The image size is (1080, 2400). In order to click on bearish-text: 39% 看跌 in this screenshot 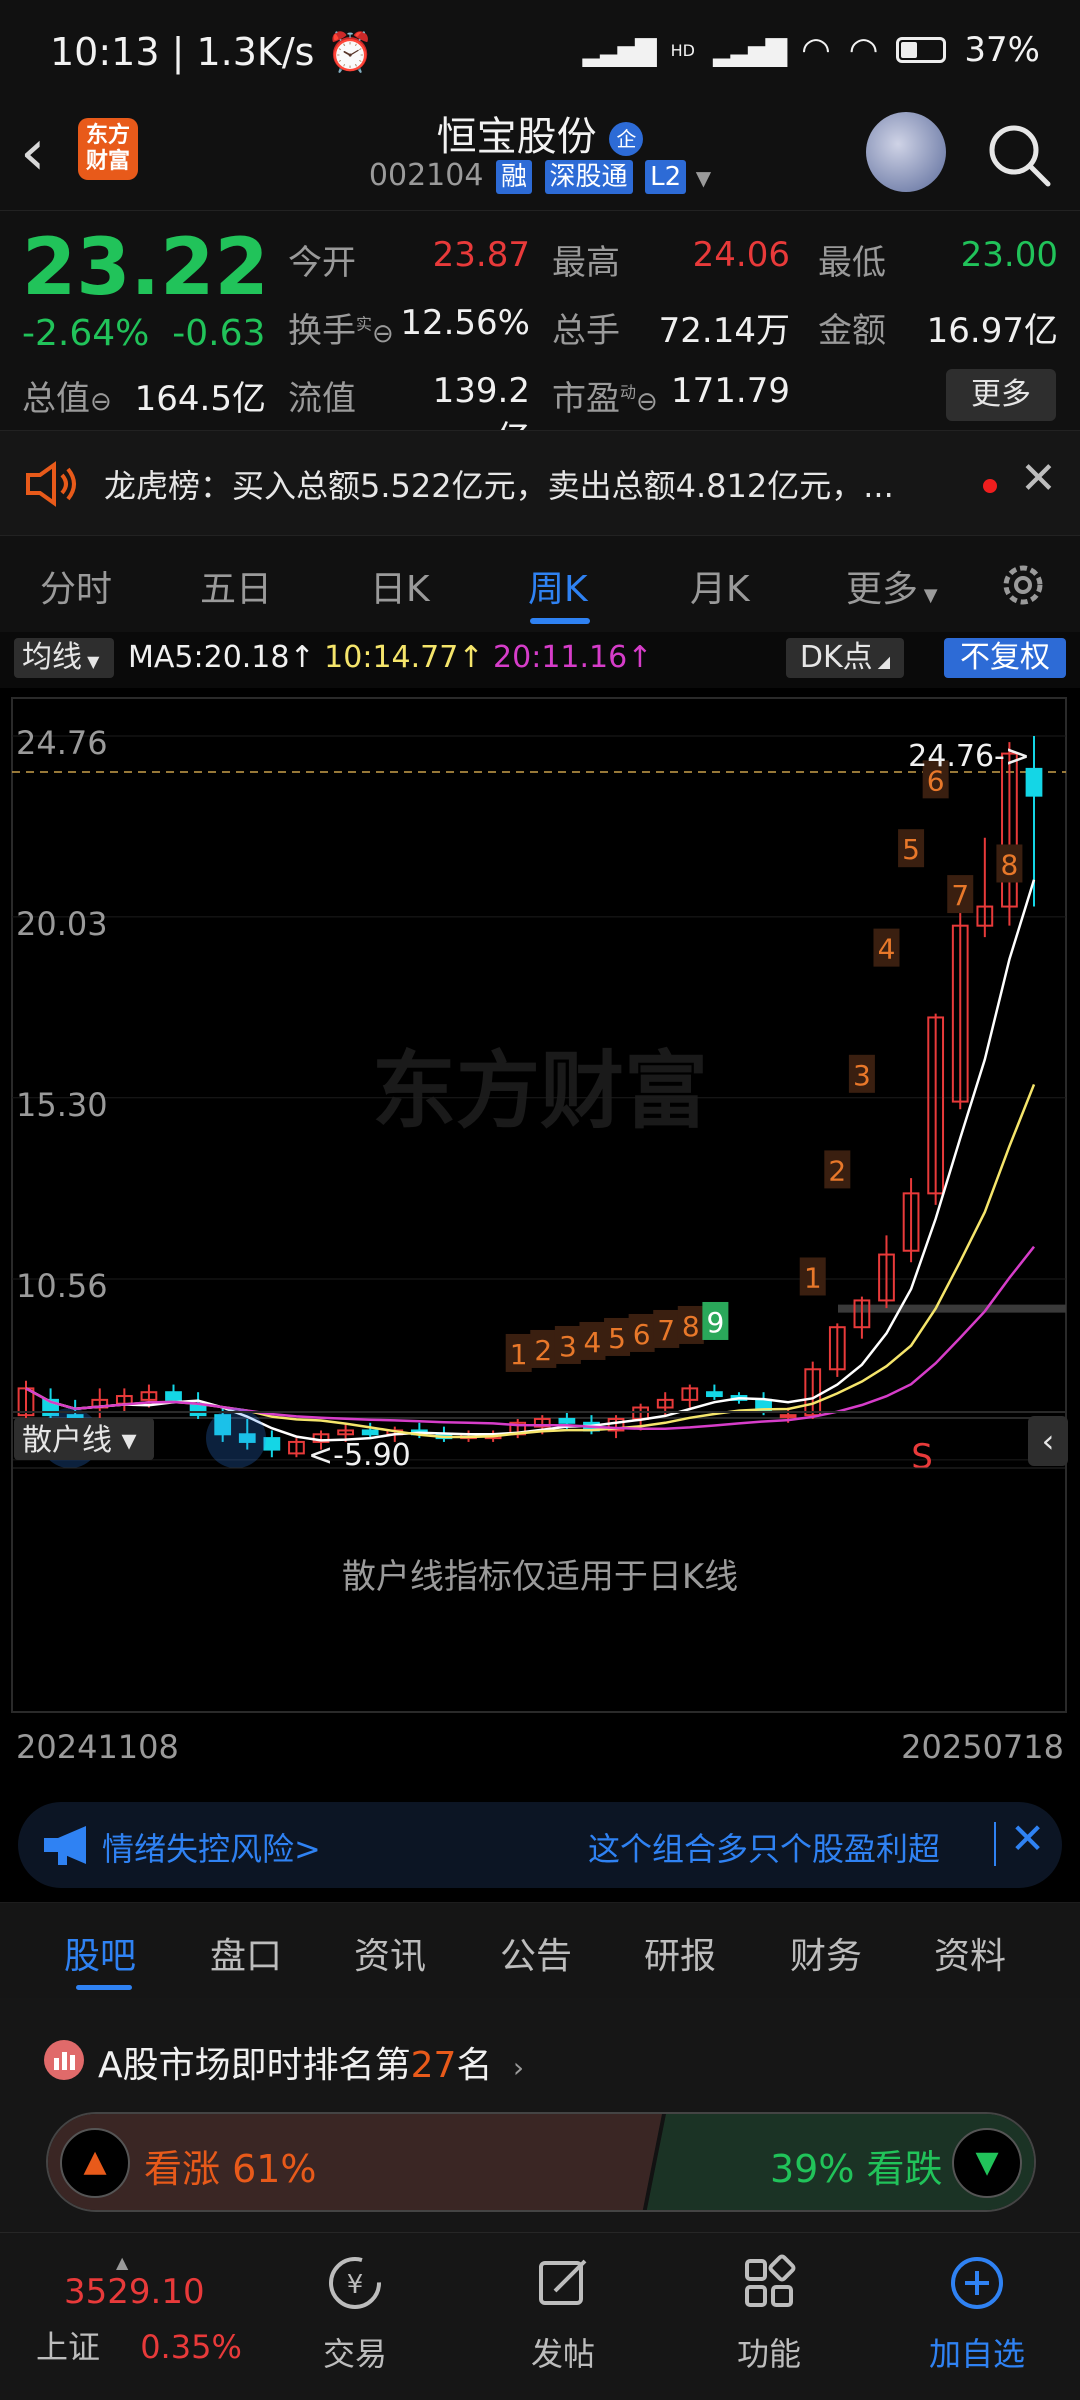, I will do `click(856, 2165)`.